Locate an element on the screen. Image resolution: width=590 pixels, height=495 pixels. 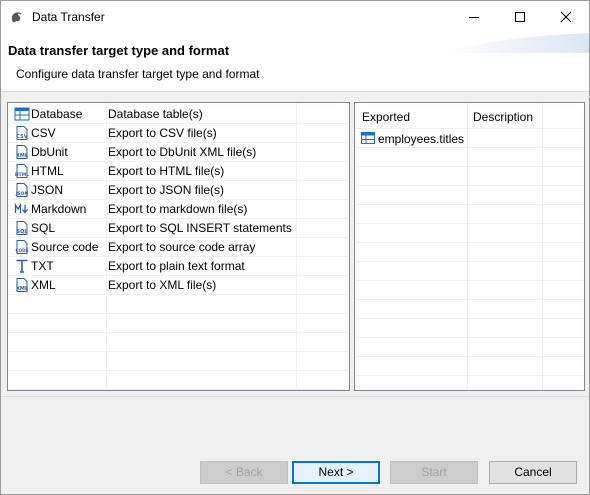
minimize-icon is located at coordinates (474, 17).